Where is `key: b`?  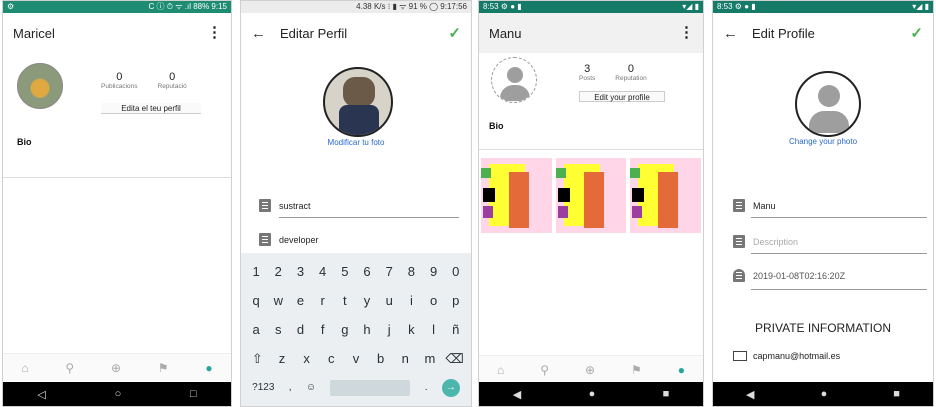 key: b is located at coordinates (381, 358).